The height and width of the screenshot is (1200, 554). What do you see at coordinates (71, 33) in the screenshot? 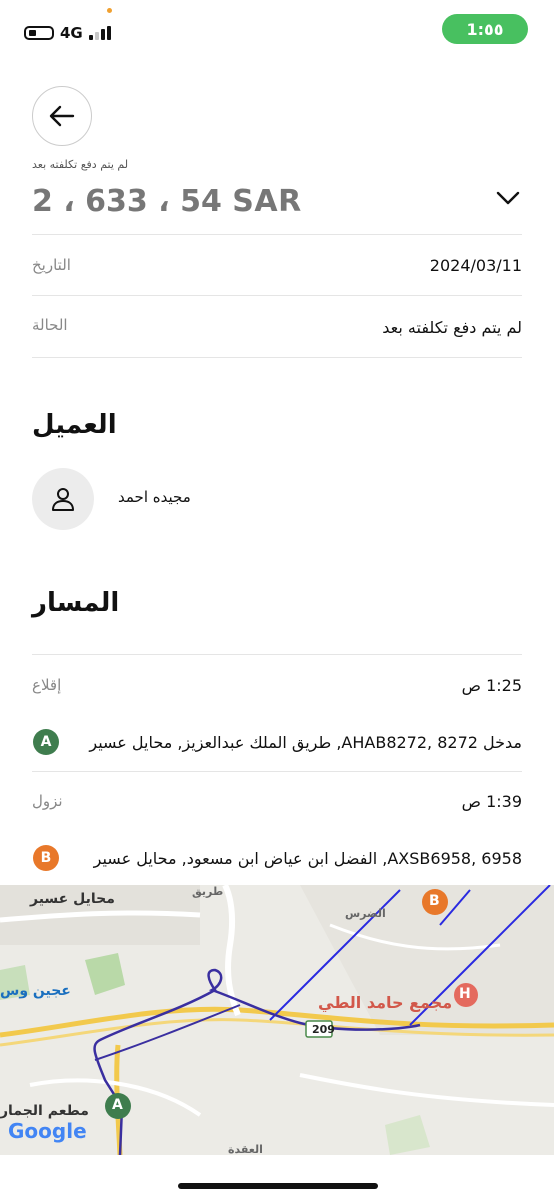
I see `network-type: 4G` at bounding box center [71, 33].